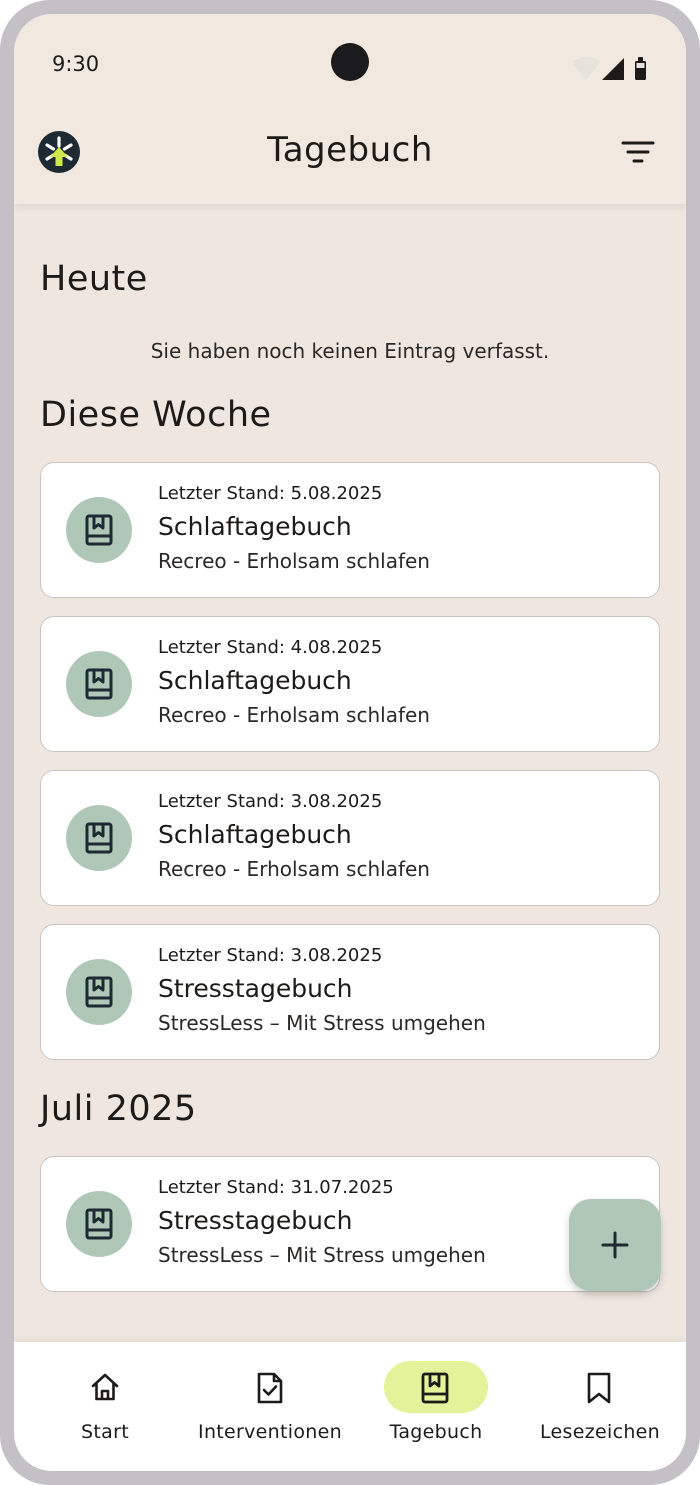 The width and height of the screenshot is (700, 1485). I want to click on nav-item-tagebuch: Tagebuch, so click(436, 1406).